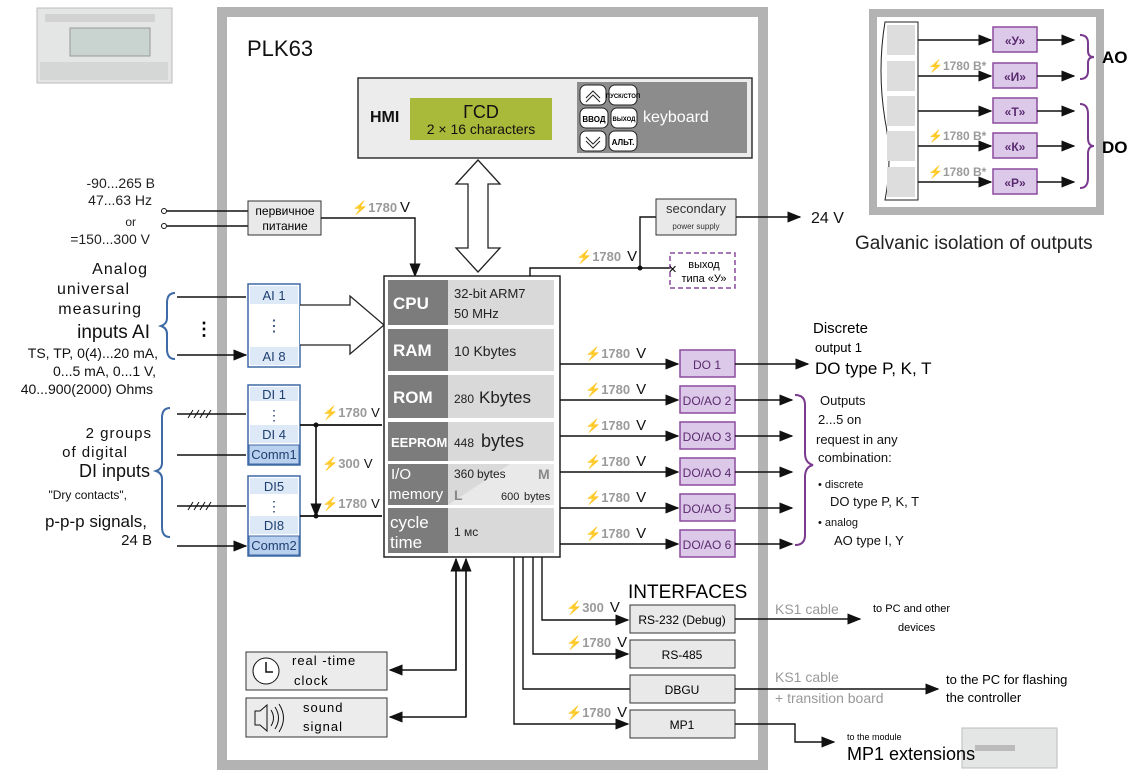 Image resolution: width=1134 pixels, height=777 pixels. What do you see at coordinates (1015, 112) in the screenshot?
I see `galvanic-output-label: «Т»` at bounding box center [1015, 112].